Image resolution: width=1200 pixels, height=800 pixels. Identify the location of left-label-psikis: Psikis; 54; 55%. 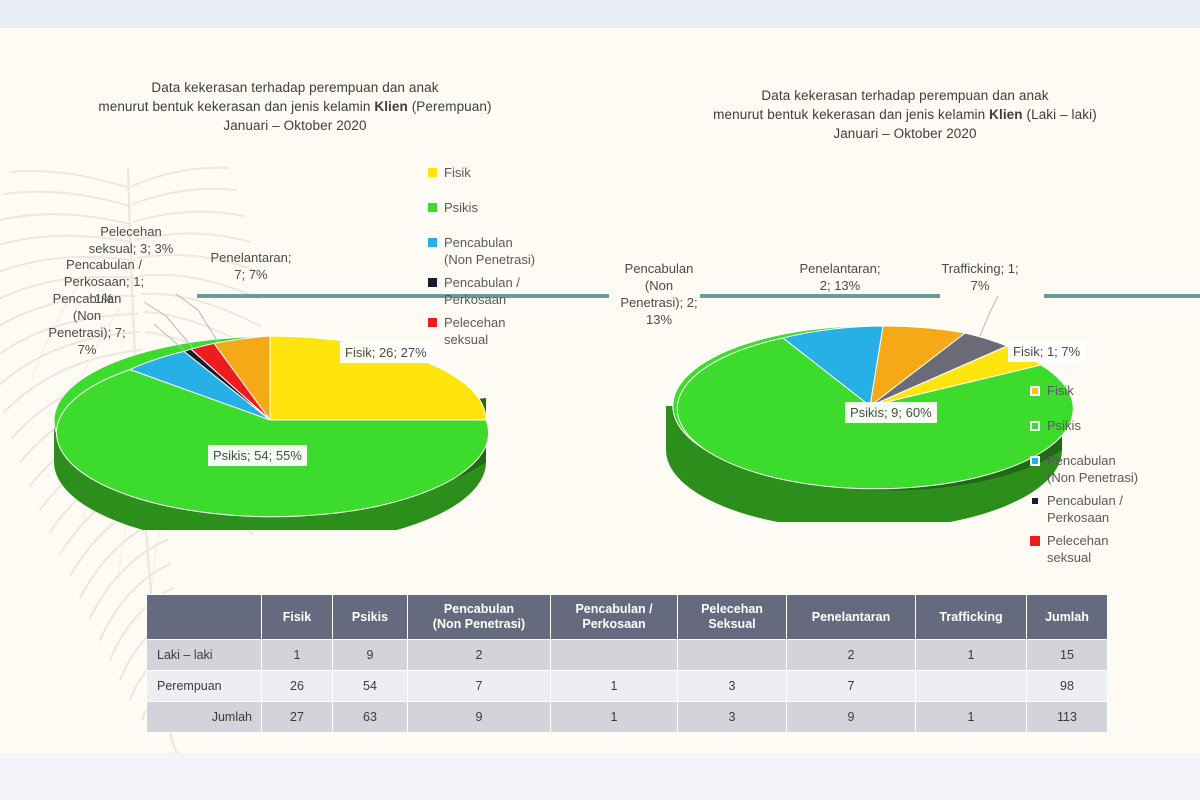
(257, 455).